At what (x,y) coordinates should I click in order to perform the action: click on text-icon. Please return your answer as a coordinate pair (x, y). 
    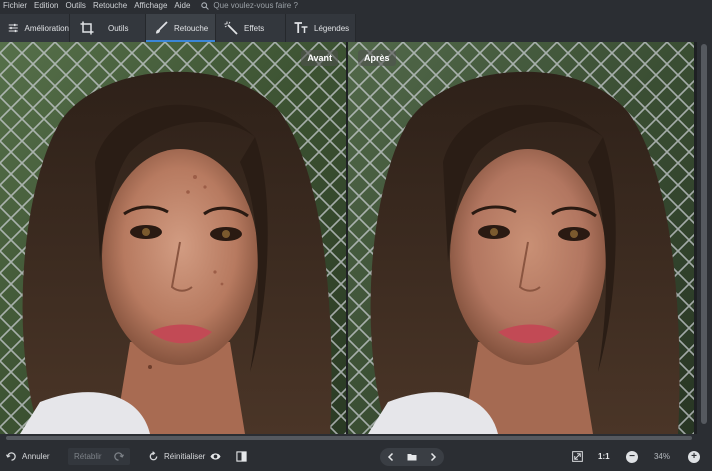
    Looking at the image, I should click on (301, 27).